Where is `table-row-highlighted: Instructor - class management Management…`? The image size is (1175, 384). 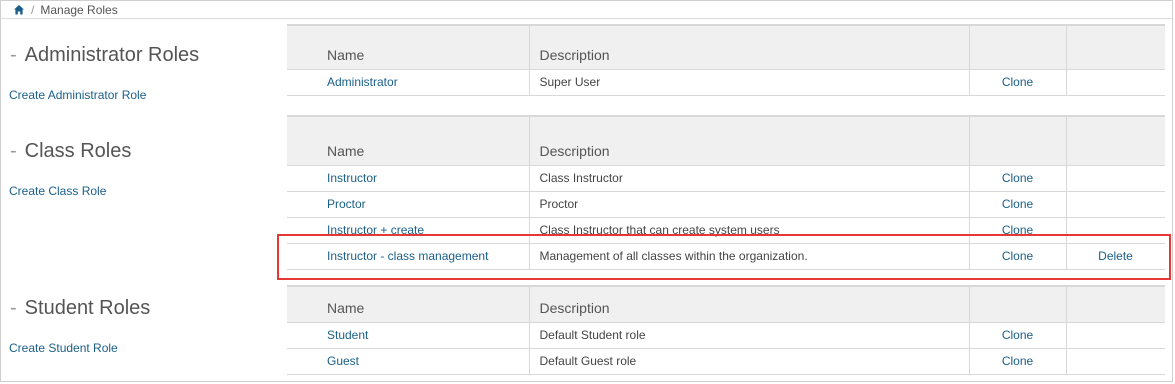 table-row-highlighted: Instructor - class management Management… is located at coordinates (726, 256).